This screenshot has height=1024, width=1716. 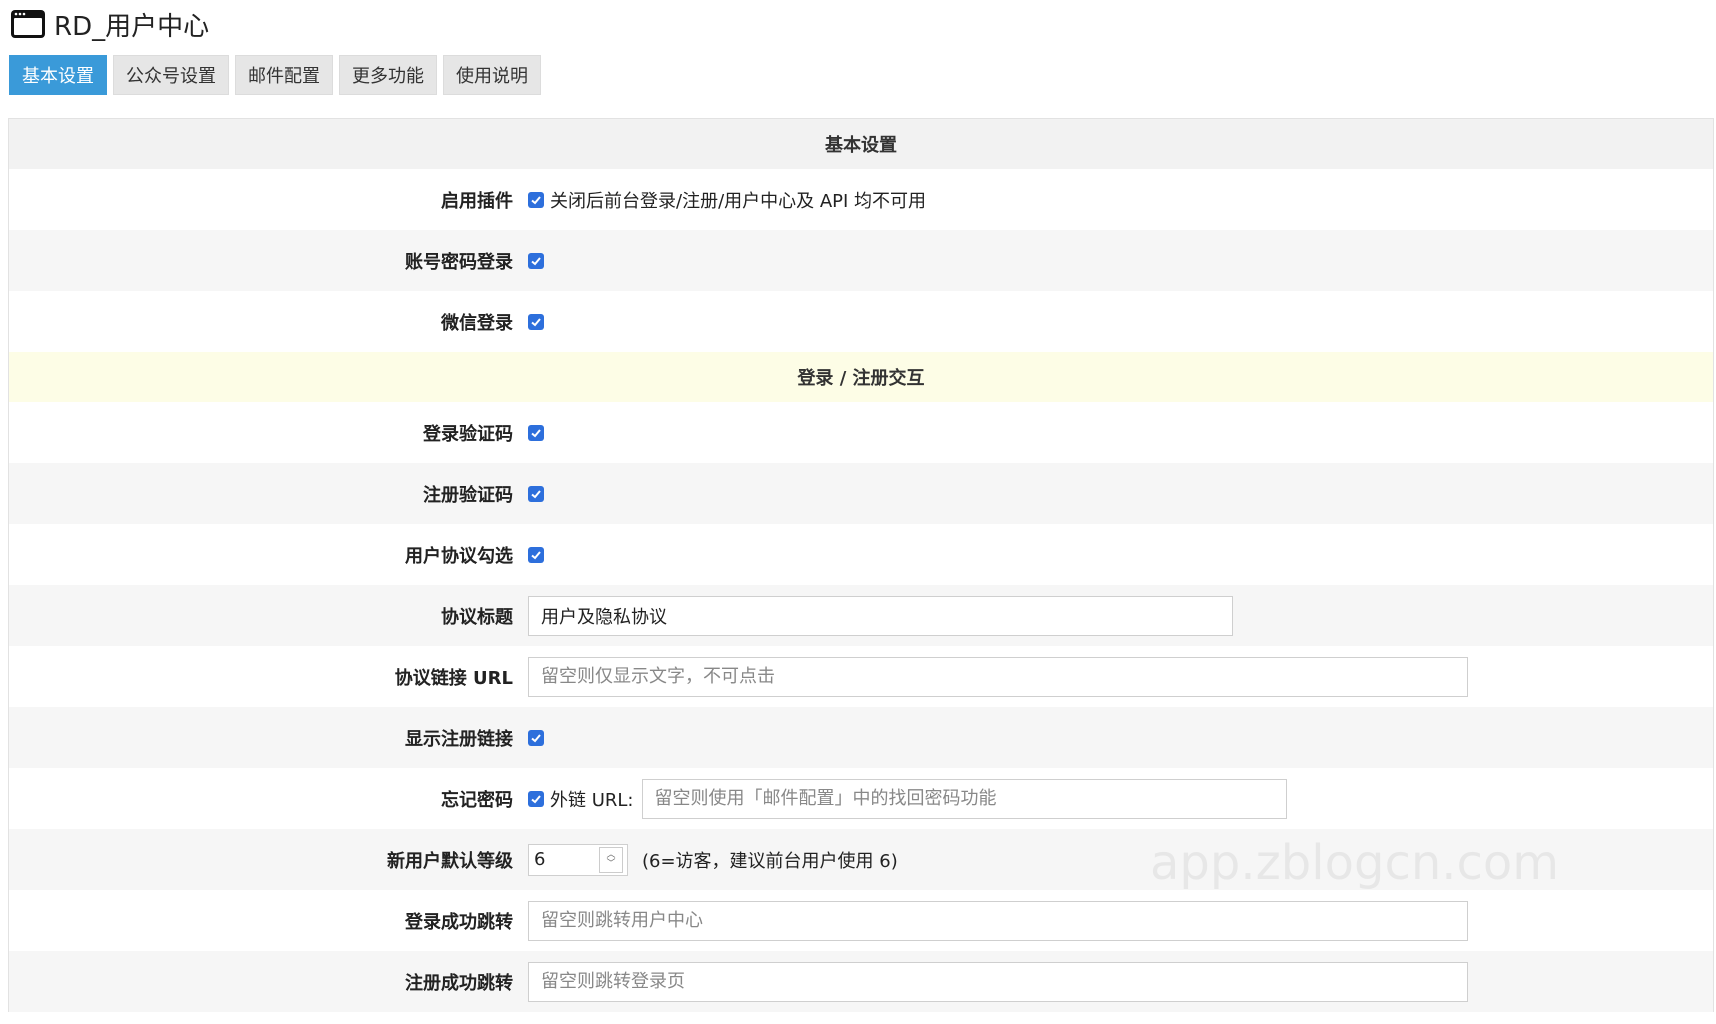 I want to click on section-basic: 基本设置, so click(x=861, y=144).